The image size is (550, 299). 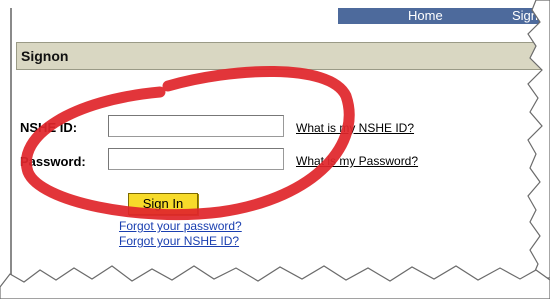 I want to click on signon-title-bar: Signon, so click(x=279, y=56).